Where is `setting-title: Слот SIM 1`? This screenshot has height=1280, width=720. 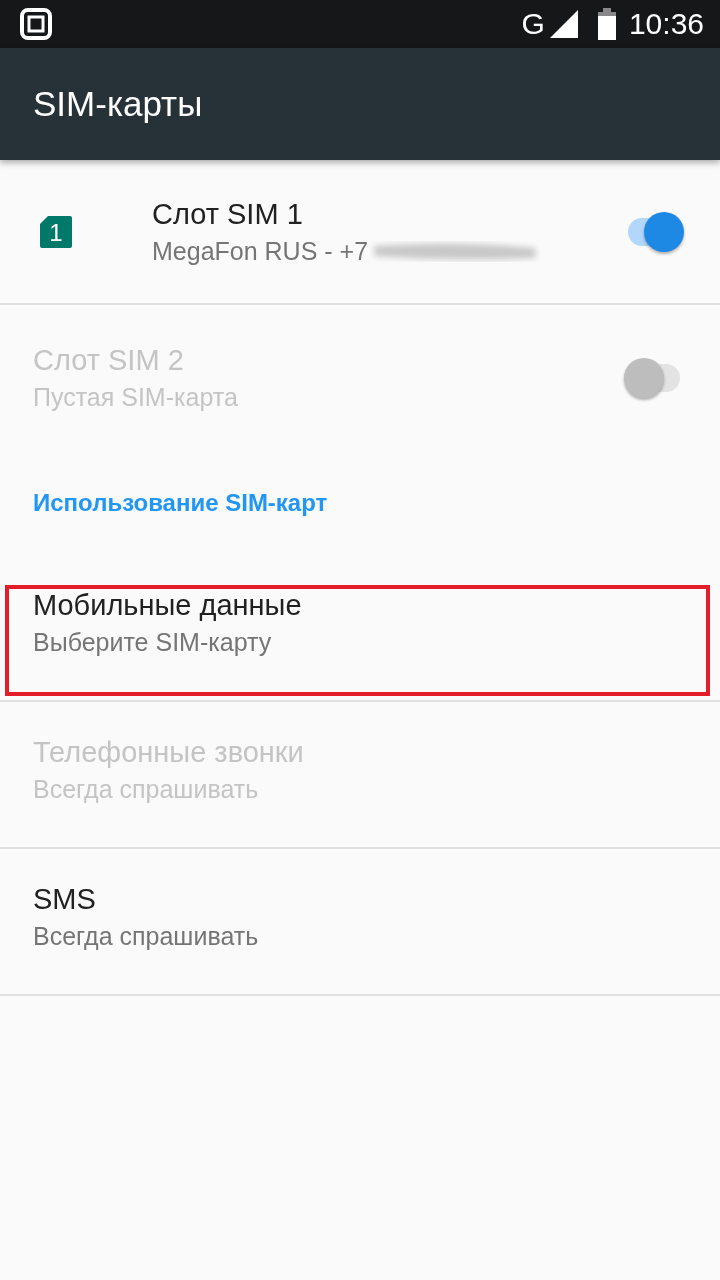 setting-title: Слот SIM 1 is located at coordinates (228, 214).